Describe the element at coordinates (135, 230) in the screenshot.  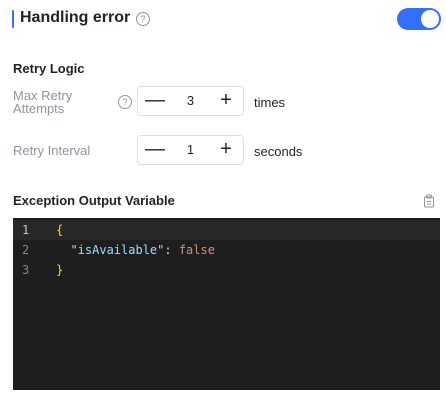
I see `code-line: {` at that location.